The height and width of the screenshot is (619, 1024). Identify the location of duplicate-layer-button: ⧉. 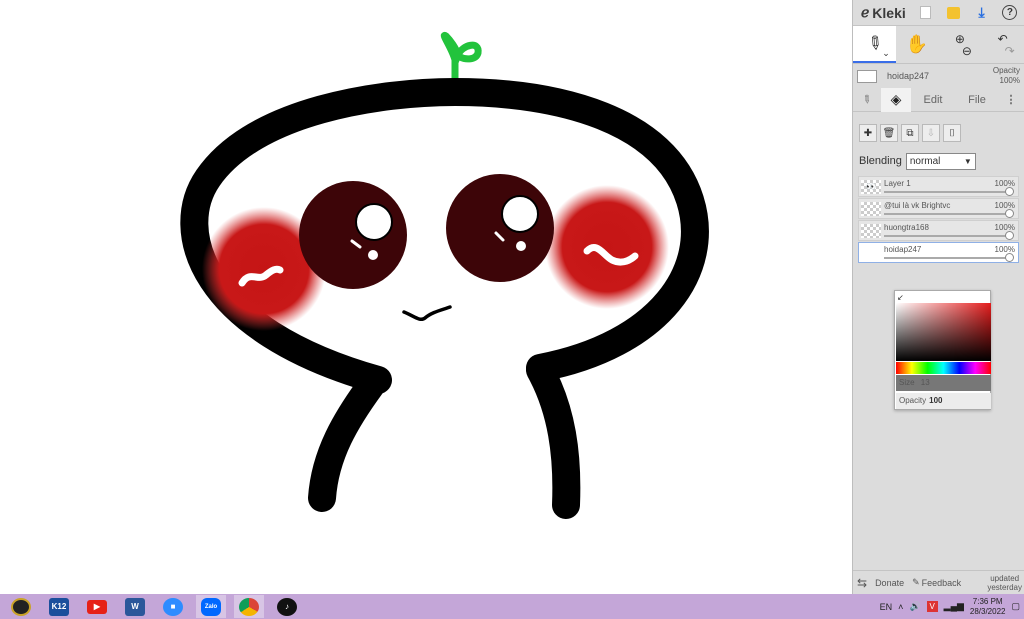
(910, 133).